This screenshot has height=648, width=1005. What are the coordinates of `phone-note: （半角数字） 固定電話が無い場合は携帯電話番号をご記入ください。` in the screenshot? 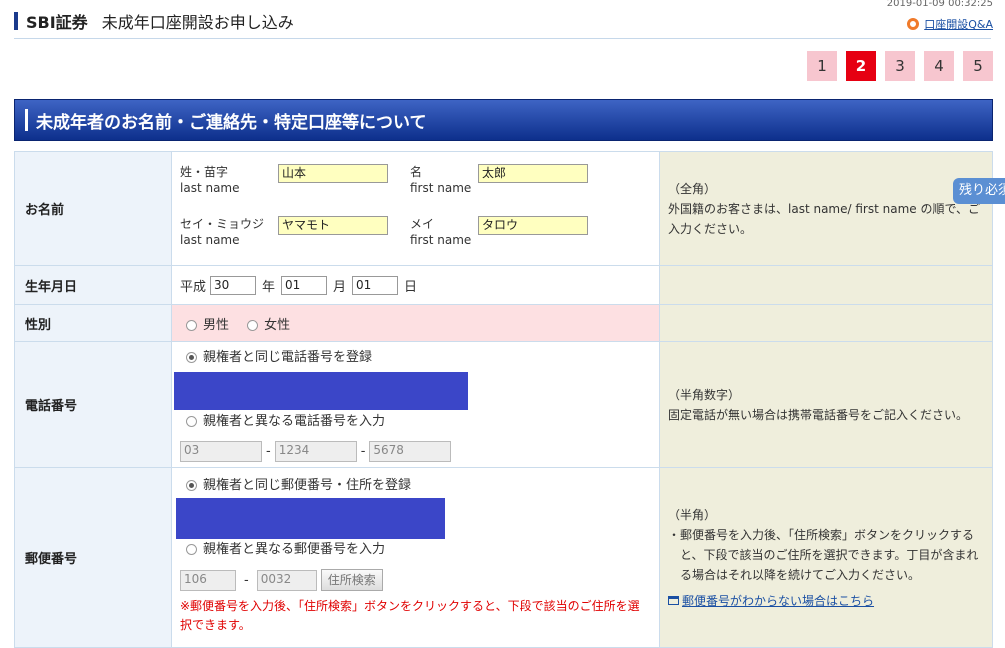 It's located at (826, 404).